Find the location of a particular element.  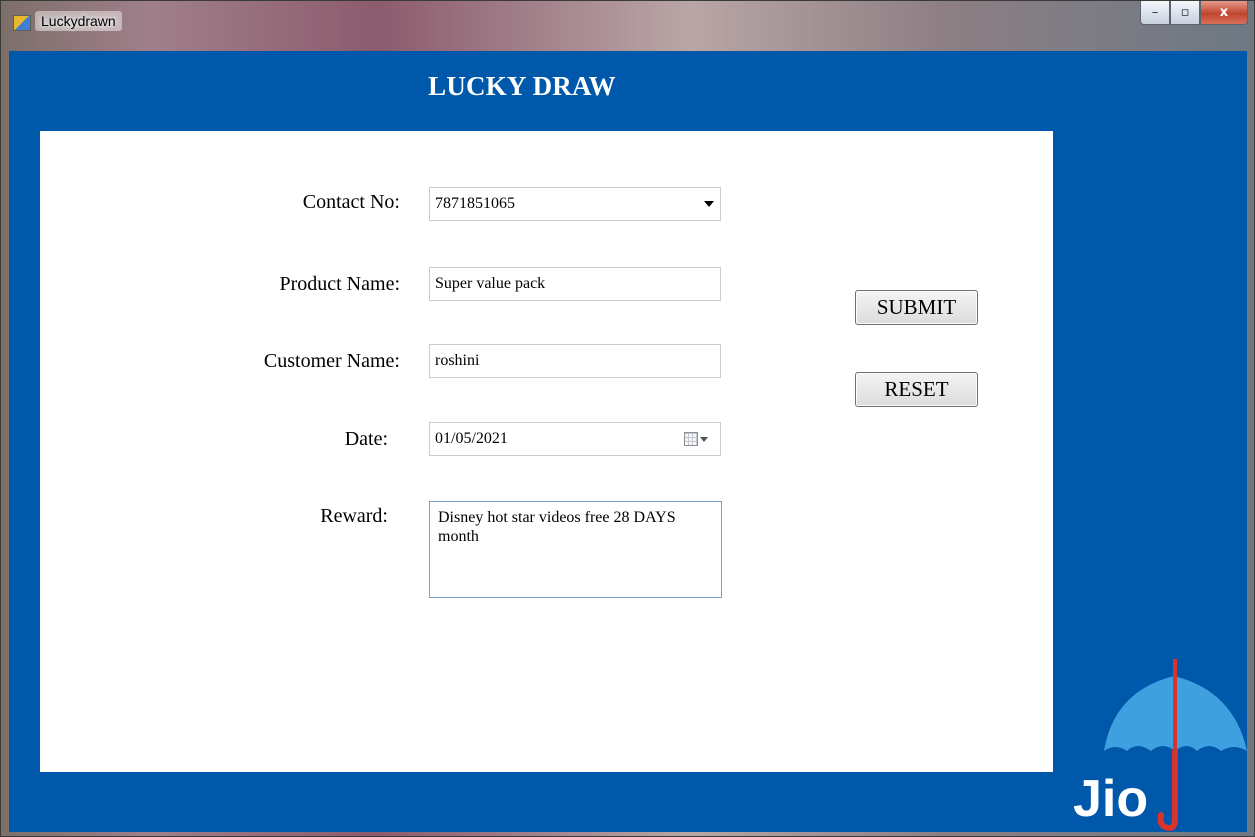

app-icon is located at coordinates (22, 23).